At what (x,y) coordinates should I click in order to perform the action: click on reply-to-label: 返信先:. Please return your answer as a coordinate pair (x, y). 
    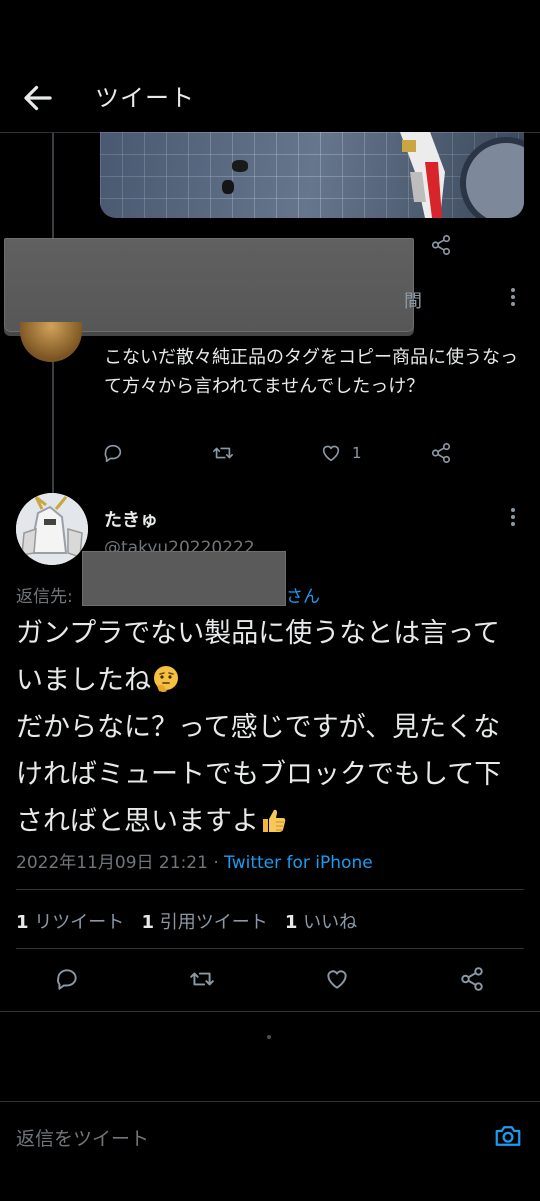
    Looking at the image, I should click on (44, 597).